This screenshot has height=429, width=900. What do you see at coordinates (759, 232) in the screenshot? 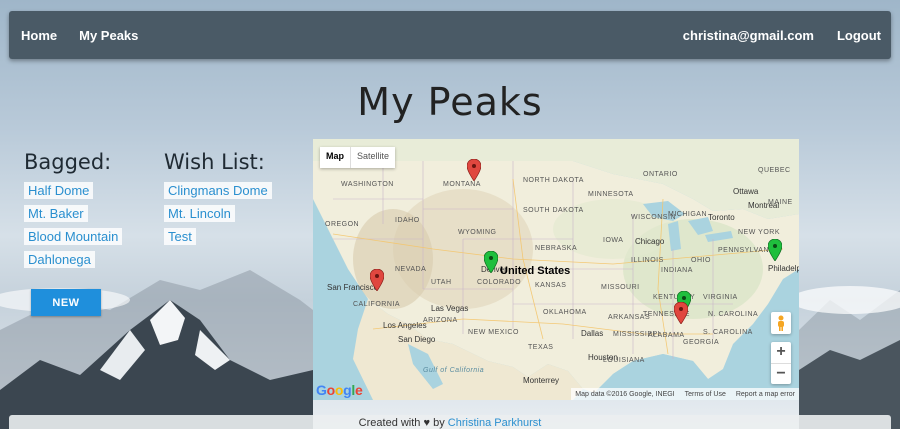
I see `map-label: NEW YORK` at bounding box center [759, 232].